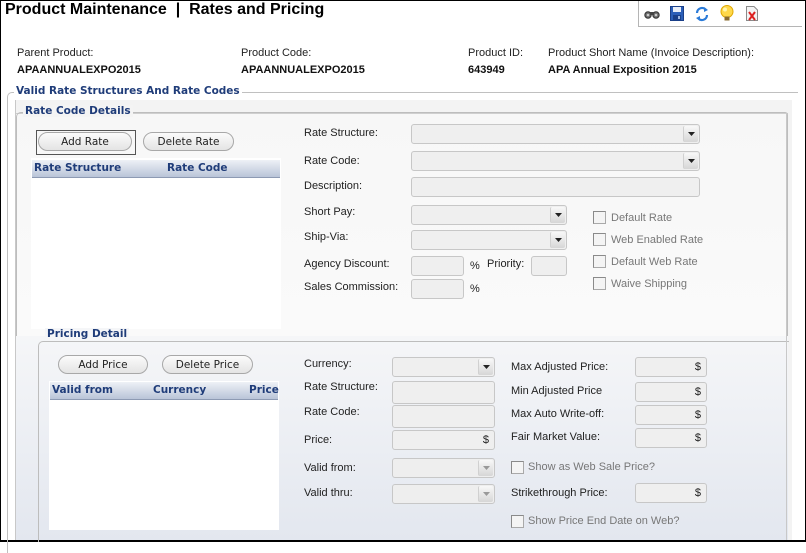 The height and width of the screenshot is (553, 806). What do you see at coordinates (437, 289) in the screenshot?
I see `sales-commission-input` at bounding box center [437, 289].